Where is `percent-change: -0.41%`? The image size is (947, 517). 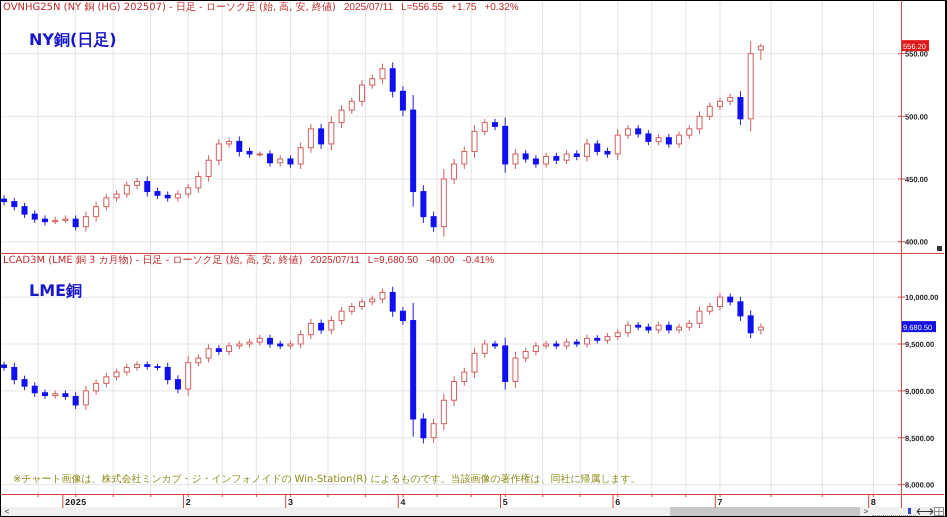 percent-change: -0.41% is located at coordinates (478, 260).